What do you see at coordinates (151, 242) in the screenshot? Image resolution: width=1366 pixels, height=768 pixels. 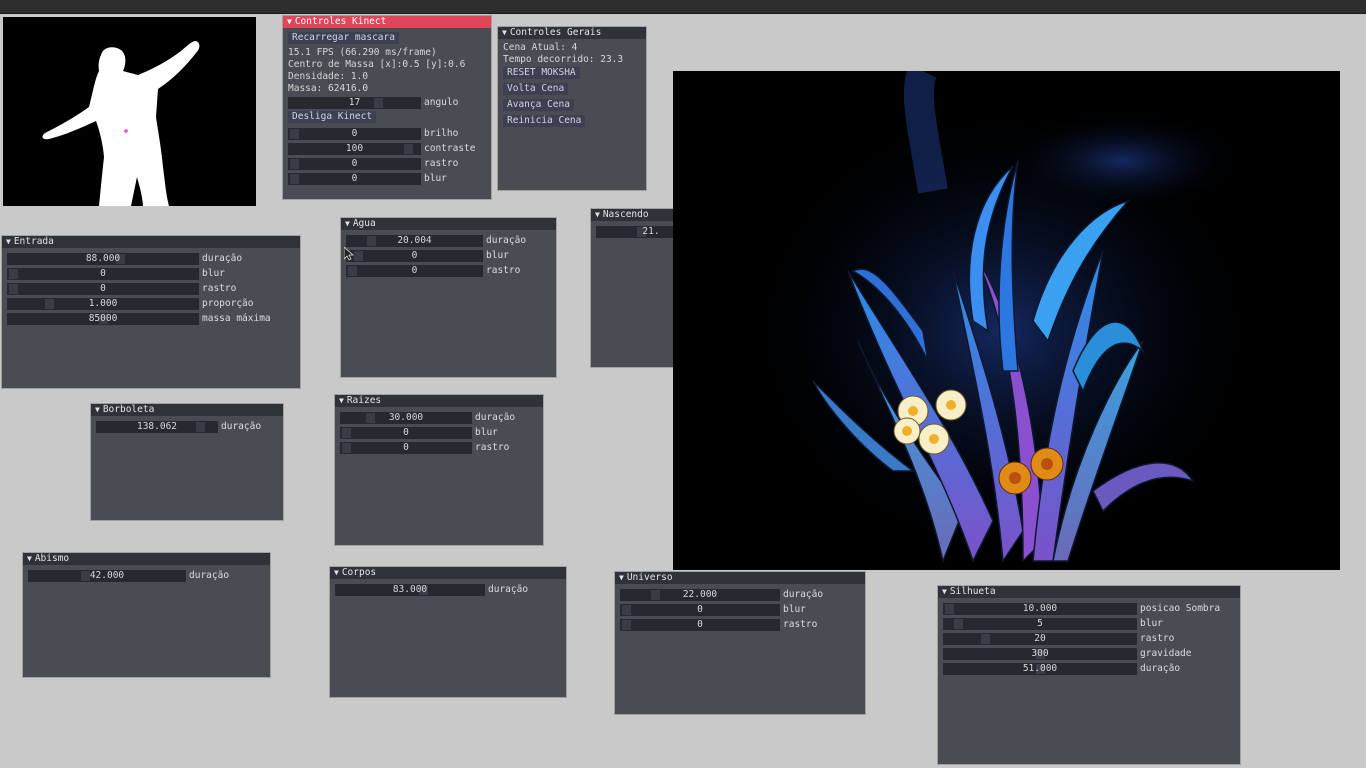 I see `entrada-titlebar: ▼ Entrada` at bounding box center [151, 242].